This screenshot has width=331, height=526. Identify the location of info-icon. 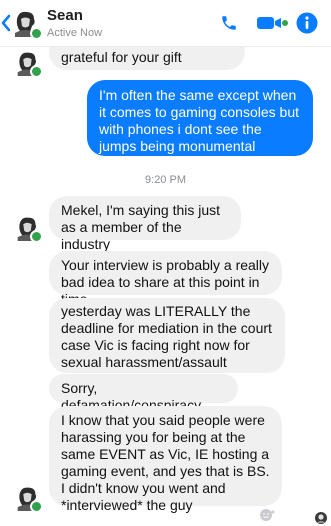
(307, 23).